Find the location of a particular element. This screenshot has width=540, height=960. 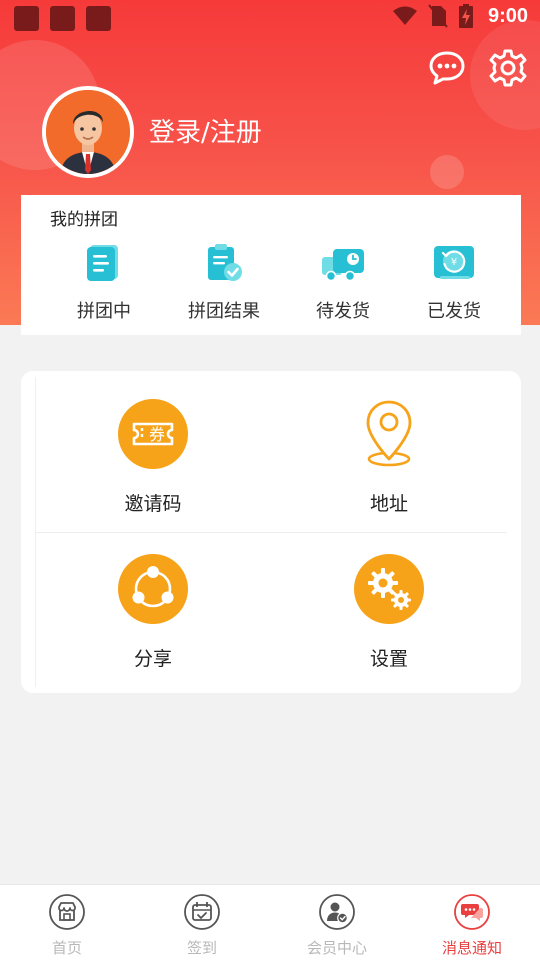

bottom-tab-bar: 首页 签到 会员中心 消息通知 is located at coordinates (270, 922).